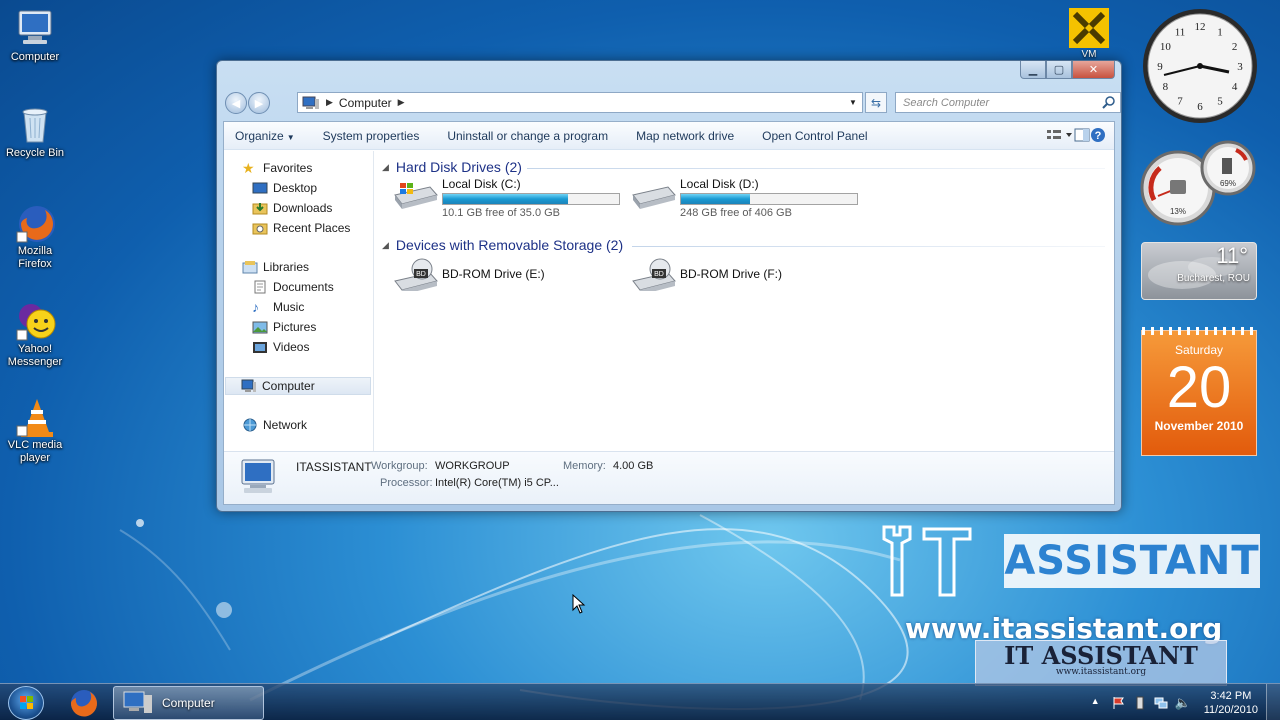 The image size is (1280, 720). I want to click on nav-videos: Videos, so click(280, 347).